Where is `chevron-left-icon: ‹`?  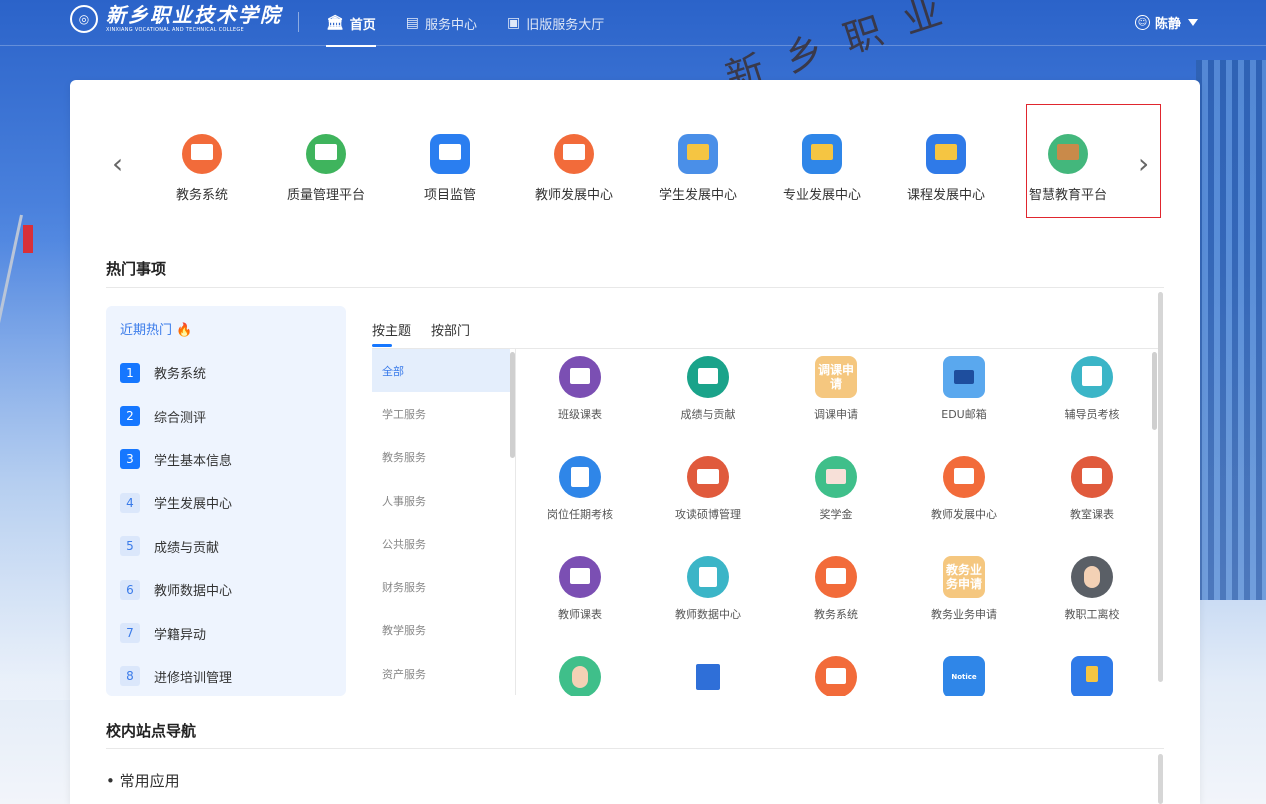
chevron-left-icon: ‹ is located at coordinates (117, 164).